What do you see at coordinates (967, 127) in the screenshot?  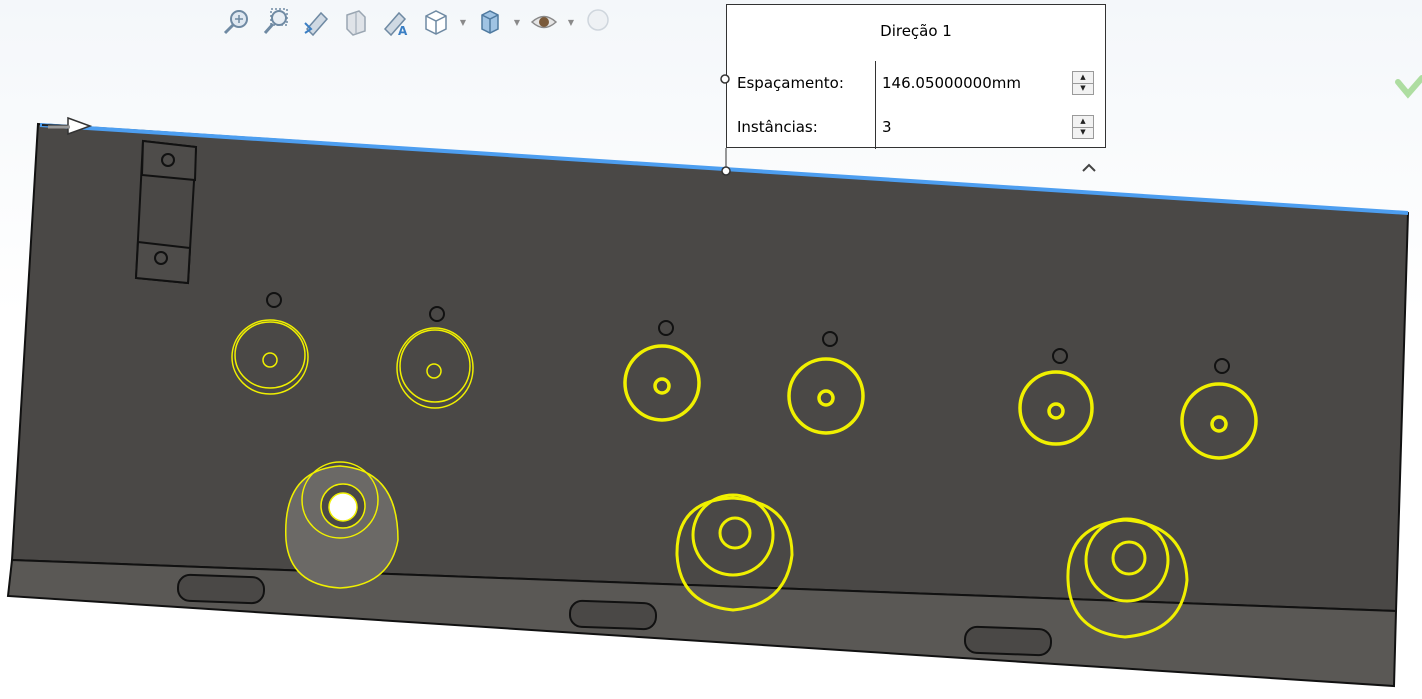 I see `instances-input` at bounding box center [967, 127].